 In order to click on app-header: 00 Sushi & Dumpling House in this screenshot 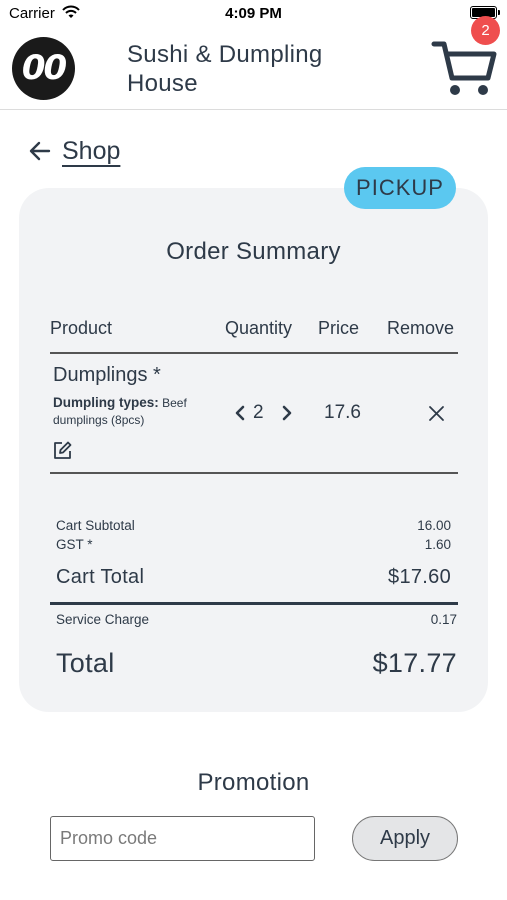, I will do `click(253, 69)`.